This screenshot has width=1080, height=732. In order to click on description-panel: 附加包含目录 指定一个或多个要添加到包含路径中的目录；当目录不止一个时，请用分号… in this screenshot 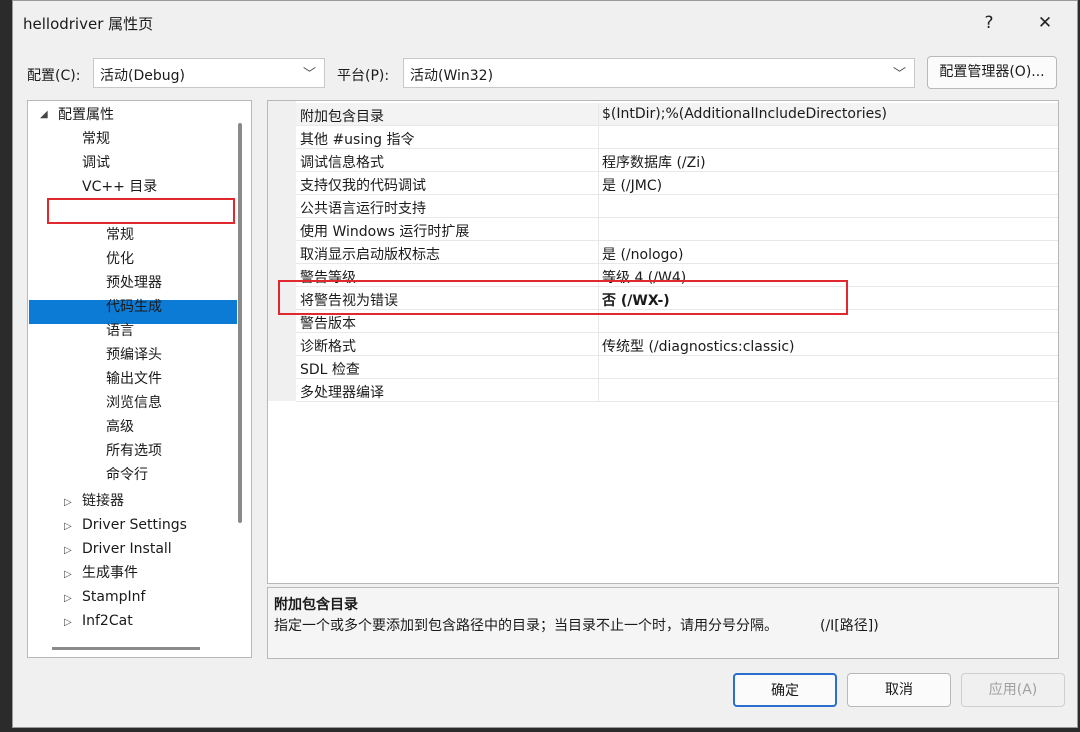, I will do `click(663, 623)`.